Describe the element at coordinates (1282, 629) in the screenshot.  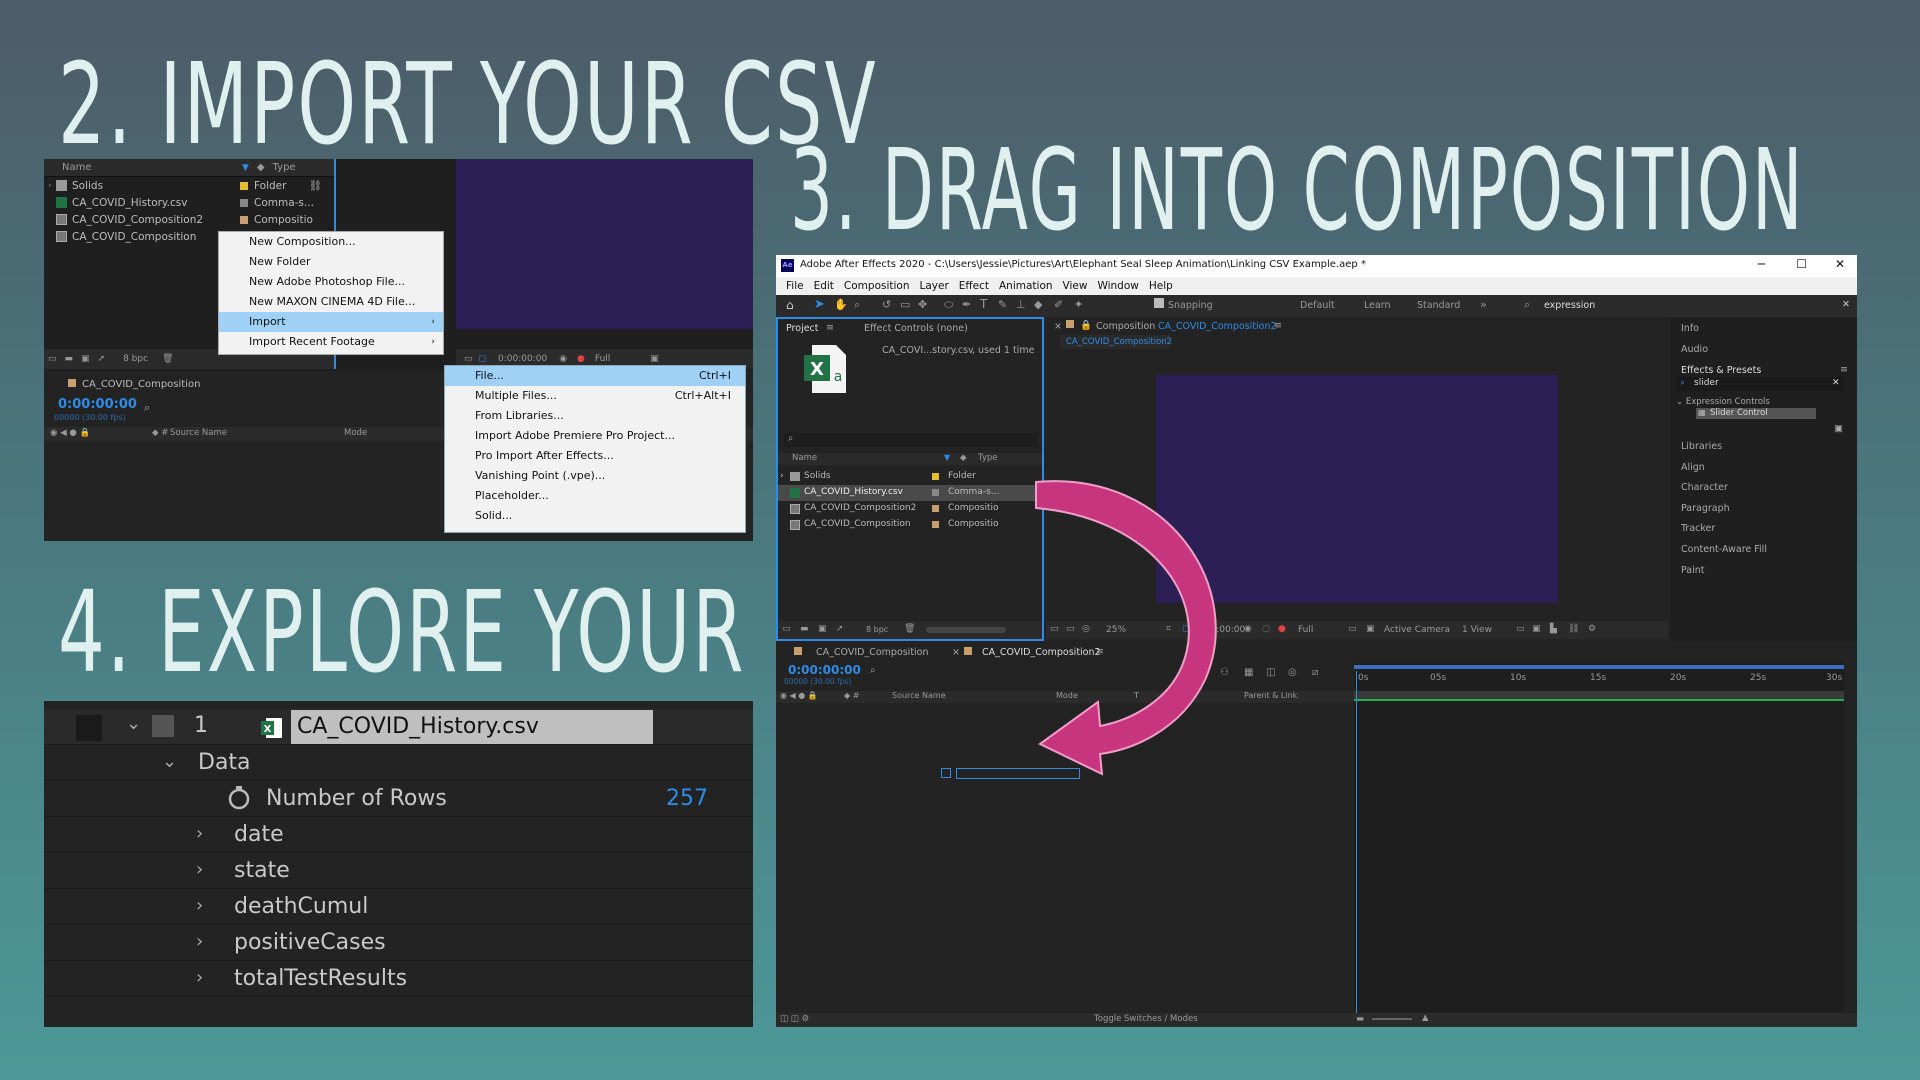
I see `color-channel-icon: ●` at that location.